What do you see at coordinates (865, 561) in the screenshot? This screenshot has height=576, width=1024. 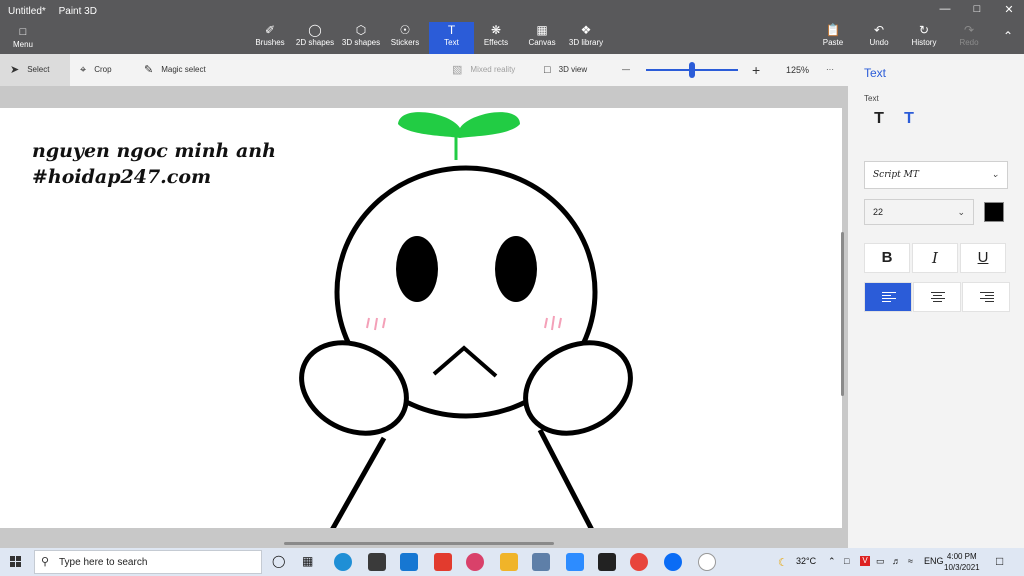 I see `antivirus-icon: V` at bounding box center [865, 561].